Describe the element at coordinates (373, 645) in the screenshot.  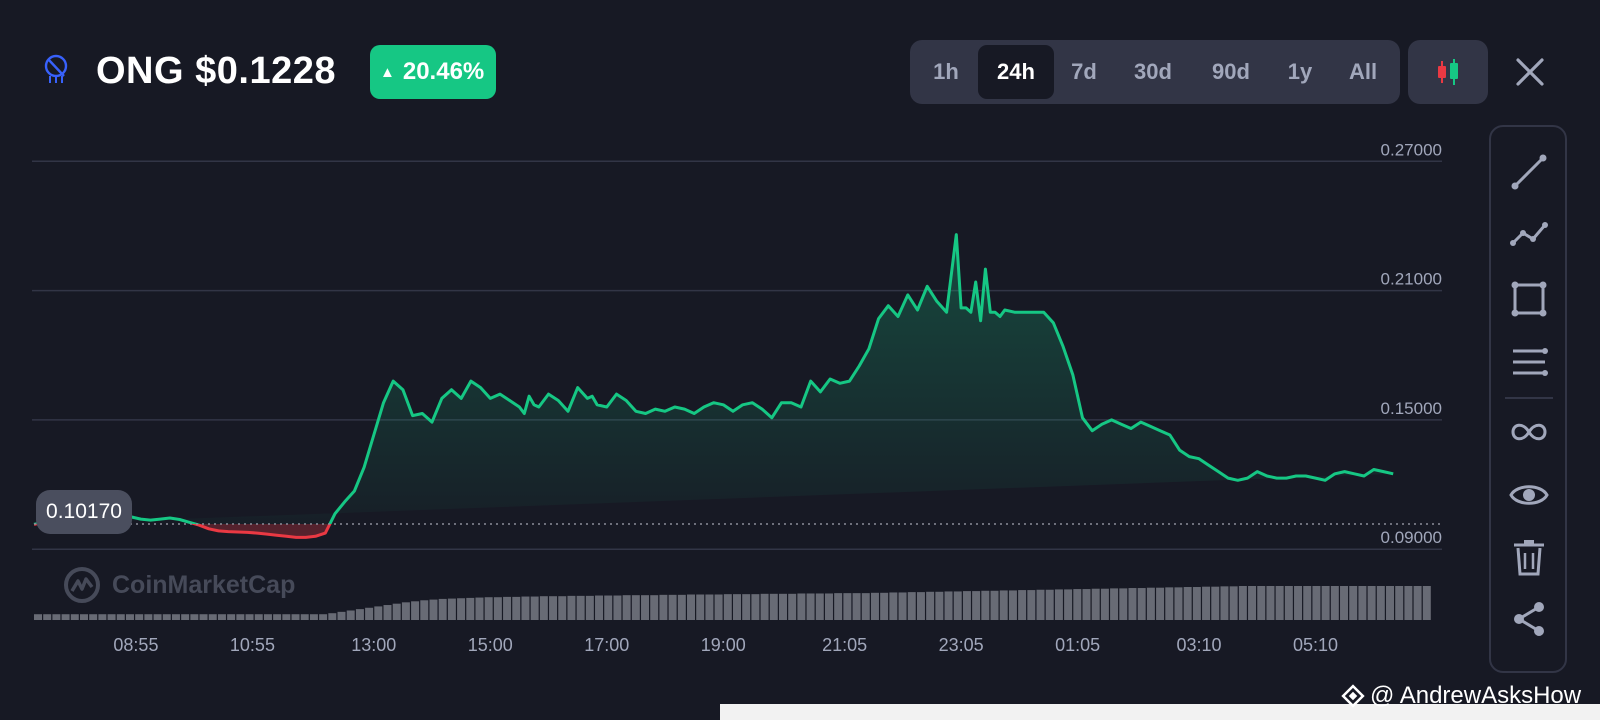
I see `x-tick-label: 13:00` at that location.